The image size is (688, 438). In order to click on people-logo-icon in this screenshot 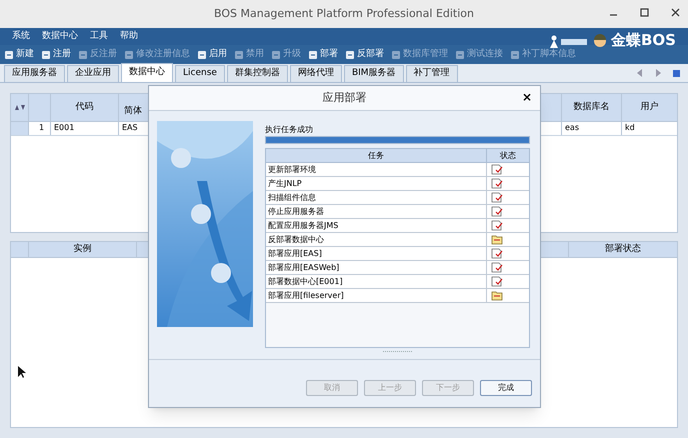, I will do `click(569, 41)`.